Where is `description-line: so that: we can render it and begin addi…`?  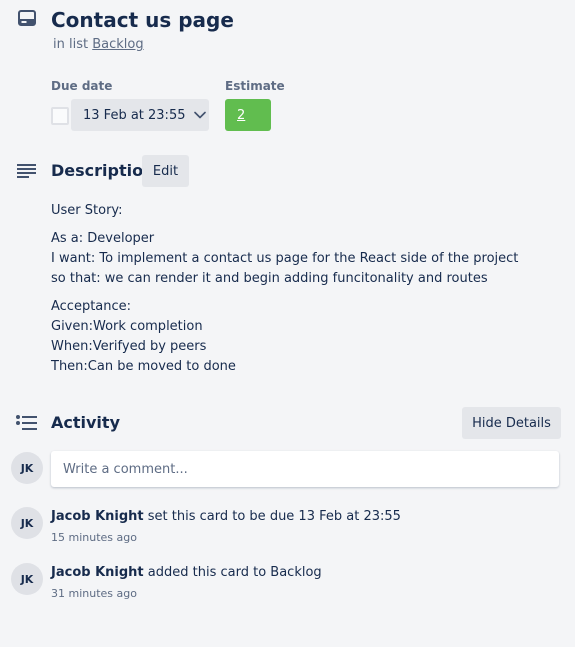
description-line: so that: we can render it and begin addi… is located at coordinates (269, 278).